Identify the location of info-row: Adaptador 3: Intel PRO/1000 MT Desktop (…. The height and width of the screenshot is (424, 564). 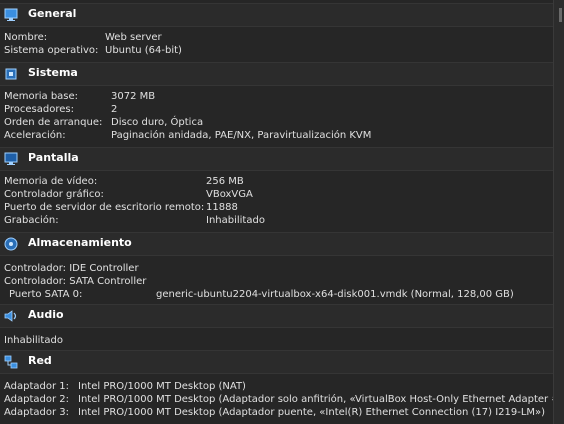
(275, 412).